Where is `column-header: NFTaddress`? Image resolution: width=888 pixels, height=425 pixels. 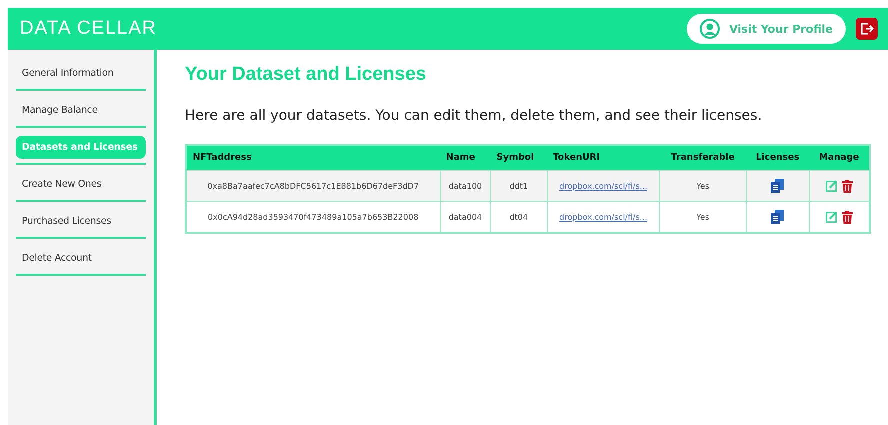 column-header: NFTaddress is located at coordinates (313, 157).